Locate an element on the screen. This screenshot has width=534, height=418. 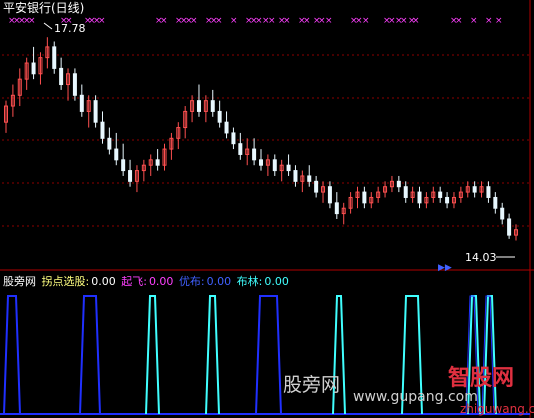
watermark-text: 股旁网 is located at coordinates (312, 385).